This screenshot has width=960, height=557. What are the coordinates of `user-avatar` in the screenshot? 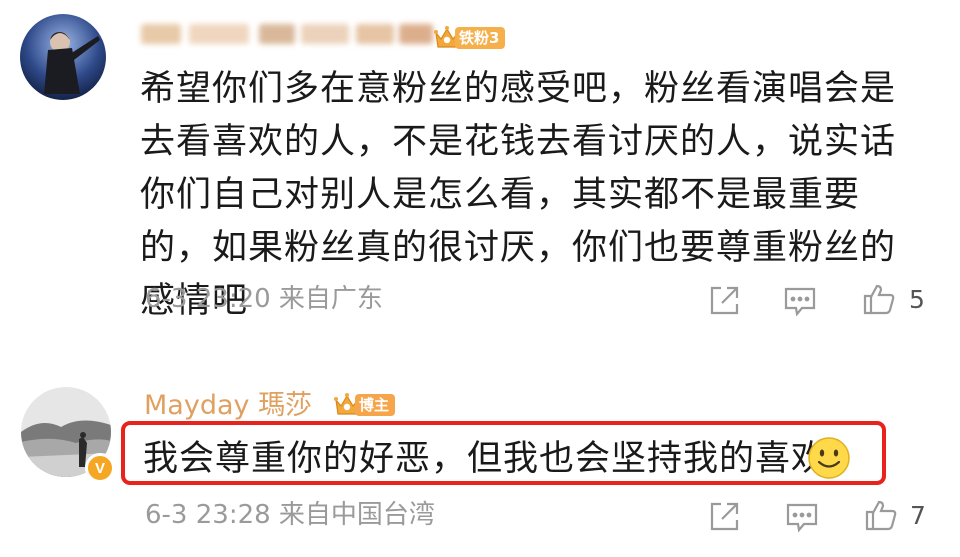 It's located at (63, 57).